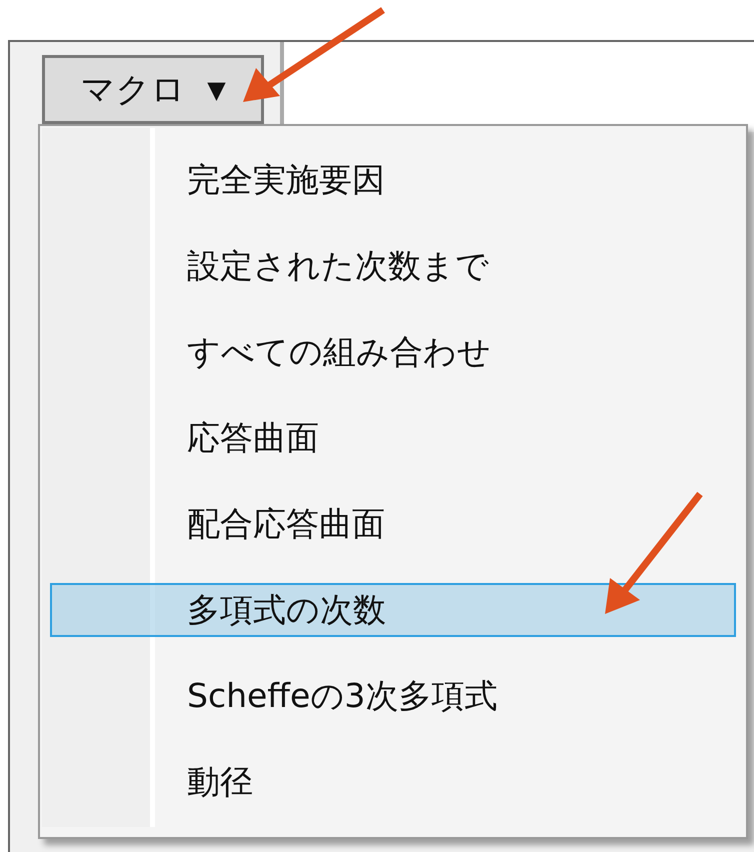  Describe the element at coordinates (393, 352) in the screenshot. I see `menu-item: すべての組み合わせ` at that location.